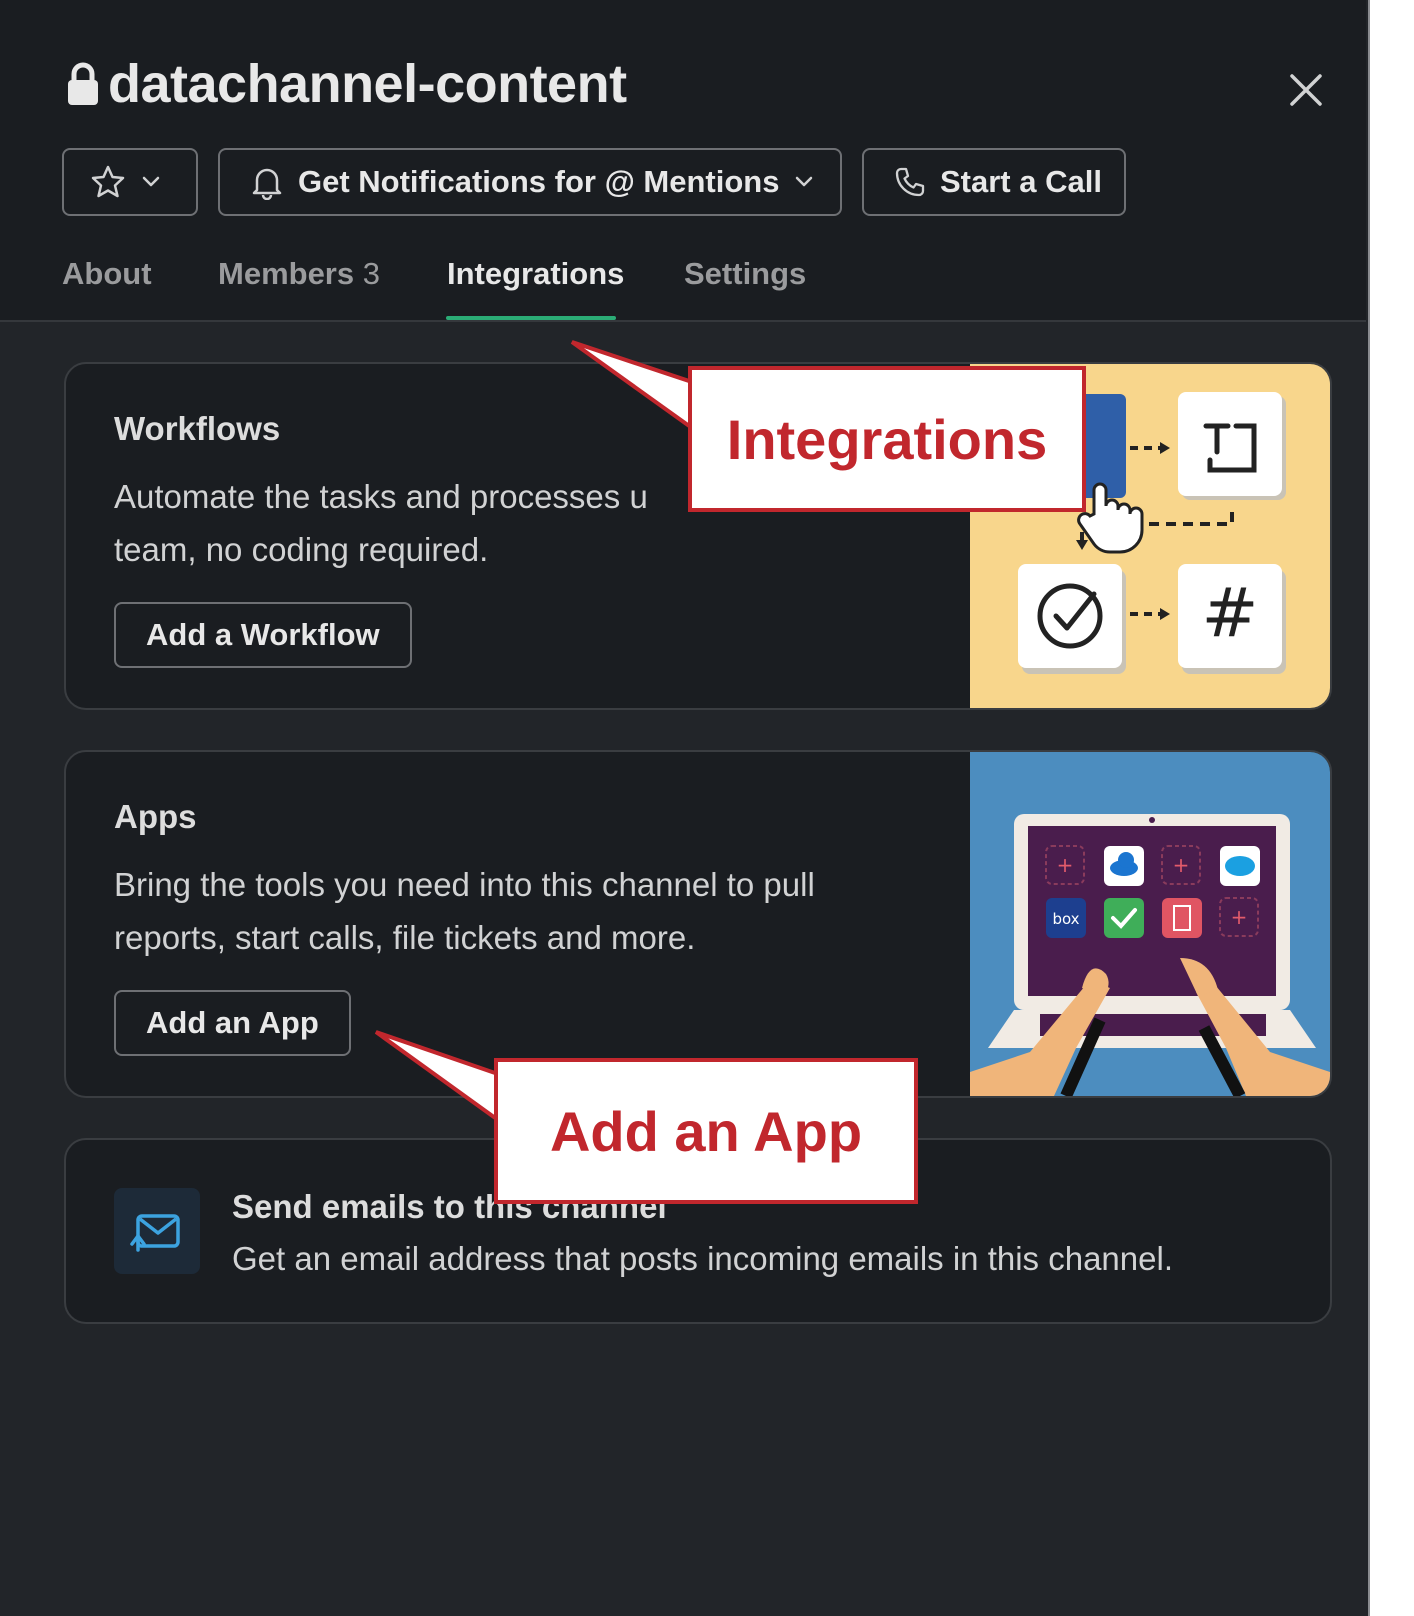 This screenshot has height=1616, width=1414. I want to click on window-edge, so click(1391, 808).